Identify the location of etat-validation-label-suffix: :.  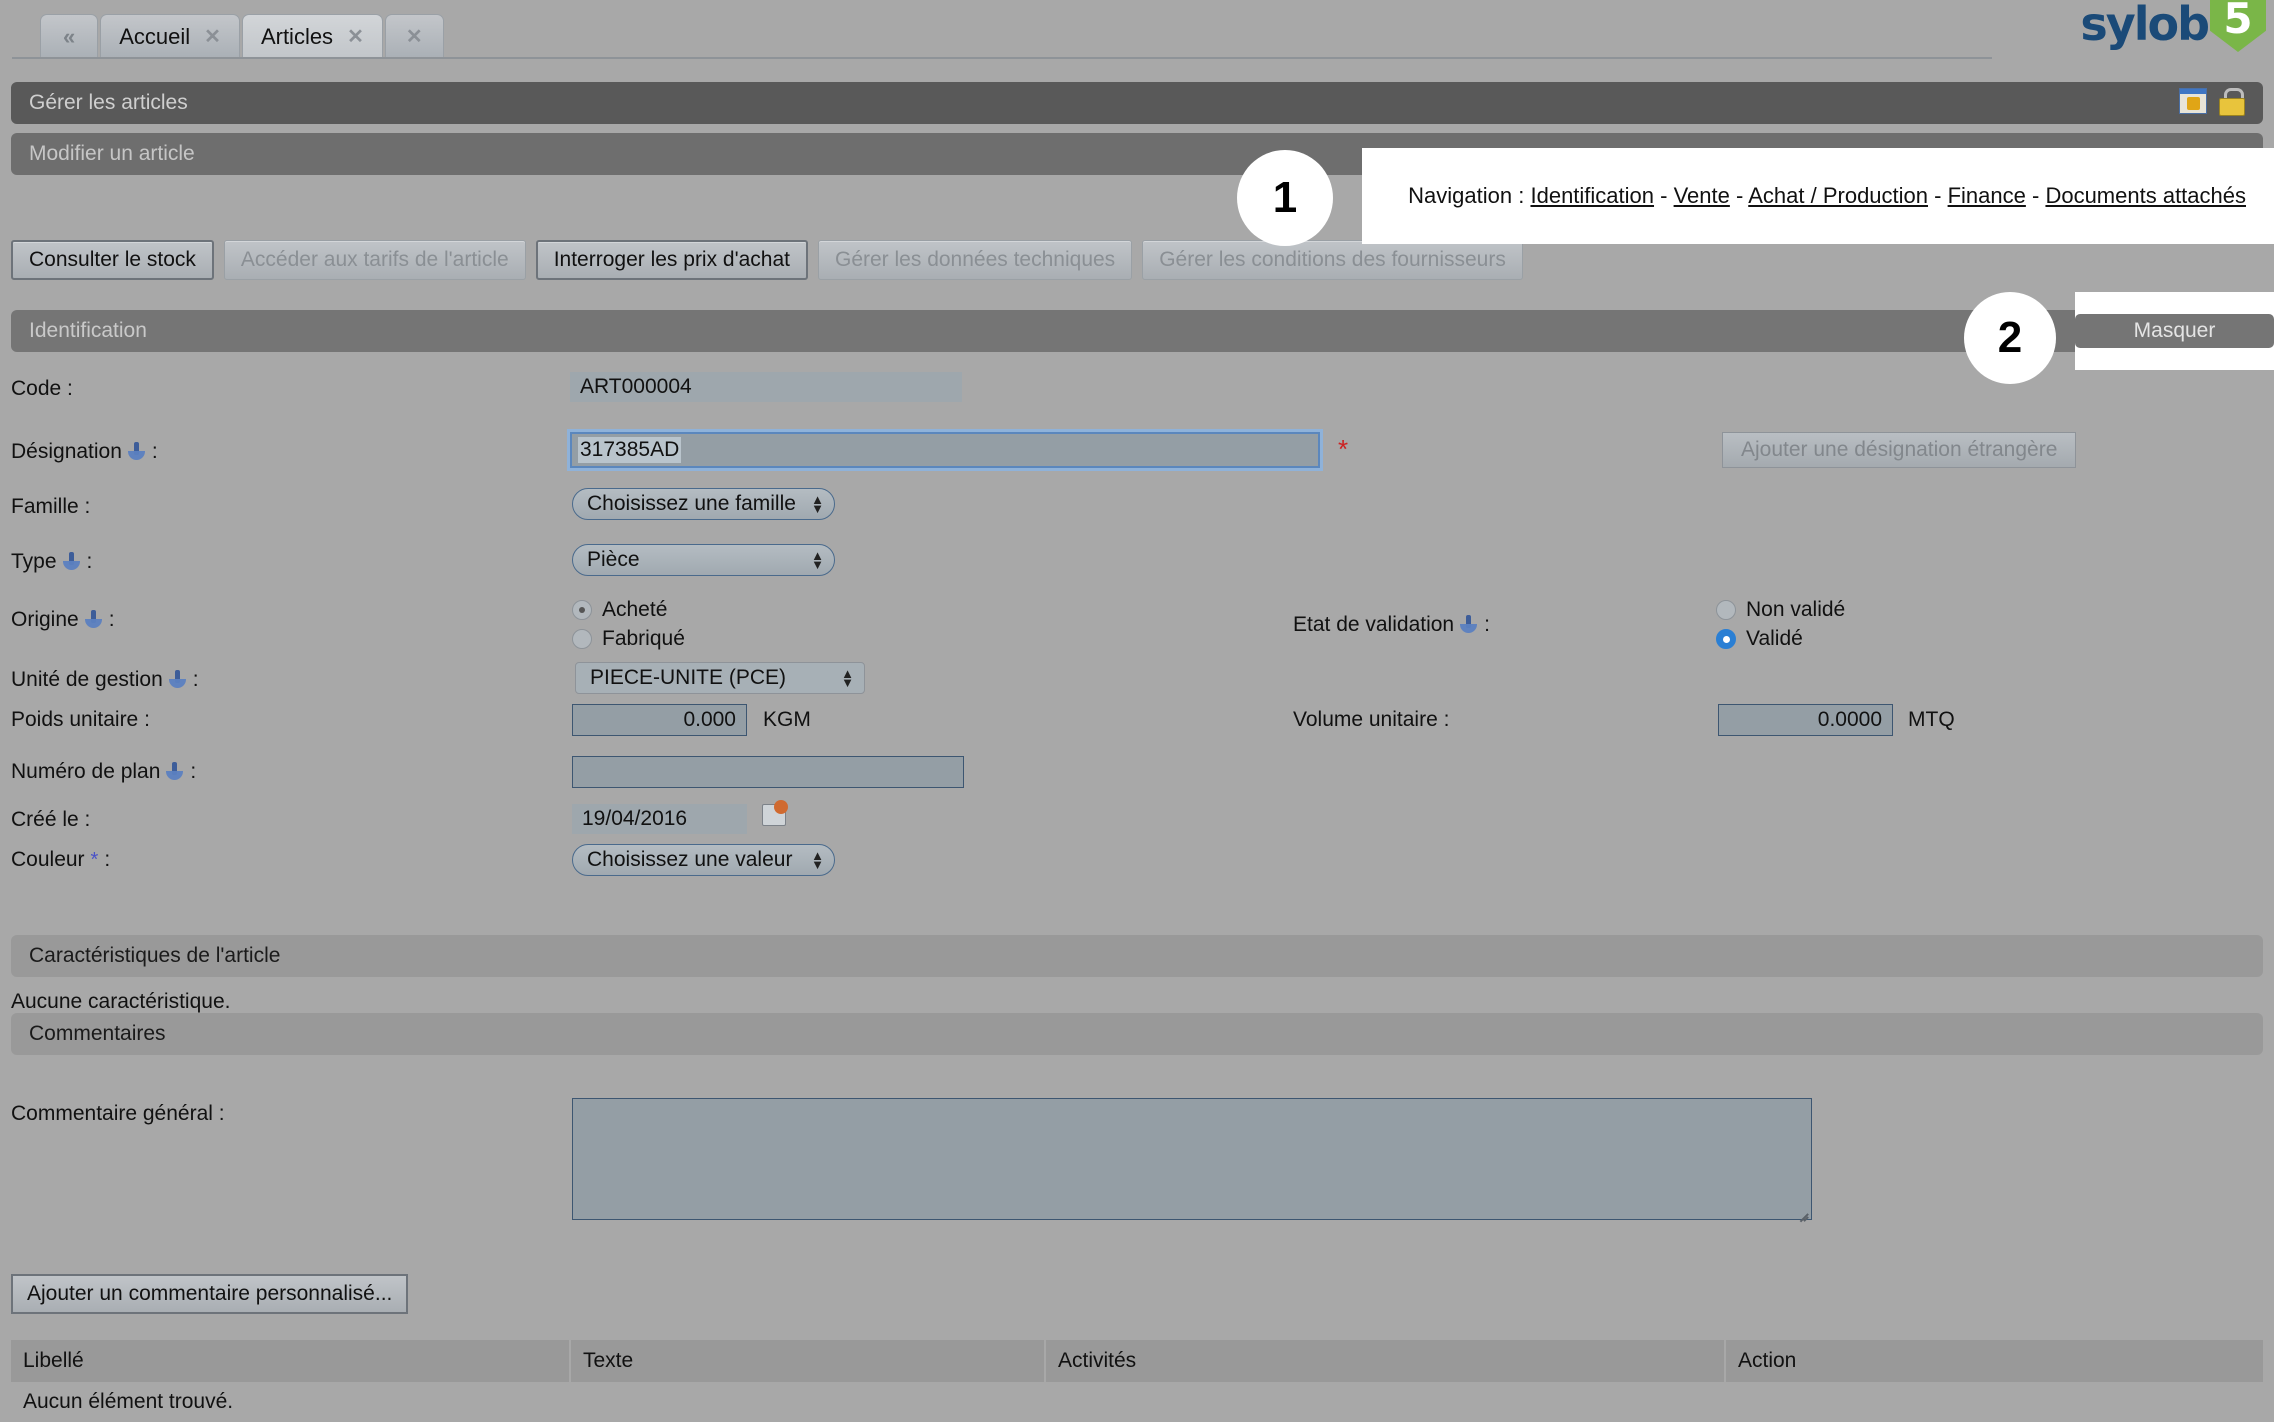
(1487, 624).